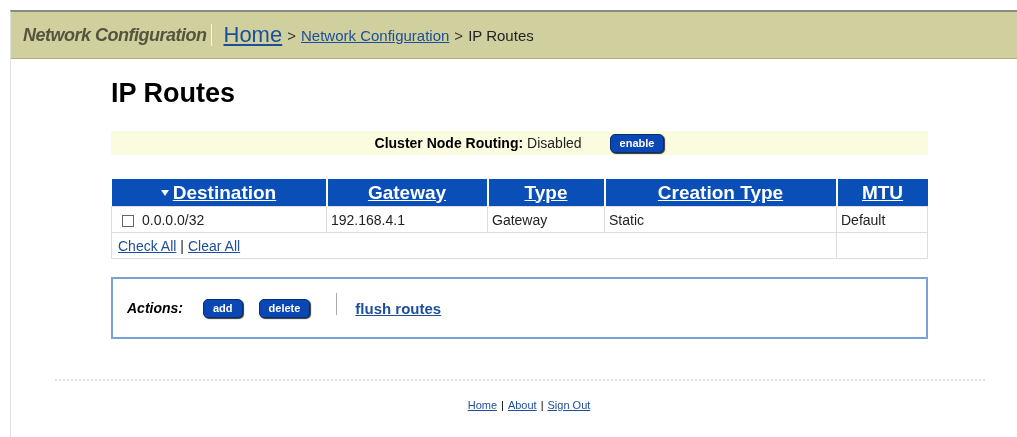 This screenshot has width=1017, height=437. Describe the element at coordinates (882, 193) in the screenshot. I see `column-header: MTU` at that location.